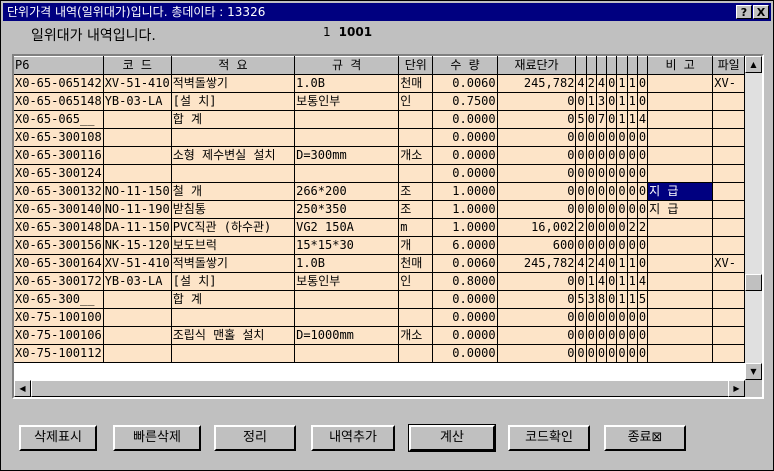 This screenshot has width=774, height=471. What do you see at coordinates (233, 245) in the screenshot?
I see `table-cell: 보도브럭` at bounding box center [233, 245].